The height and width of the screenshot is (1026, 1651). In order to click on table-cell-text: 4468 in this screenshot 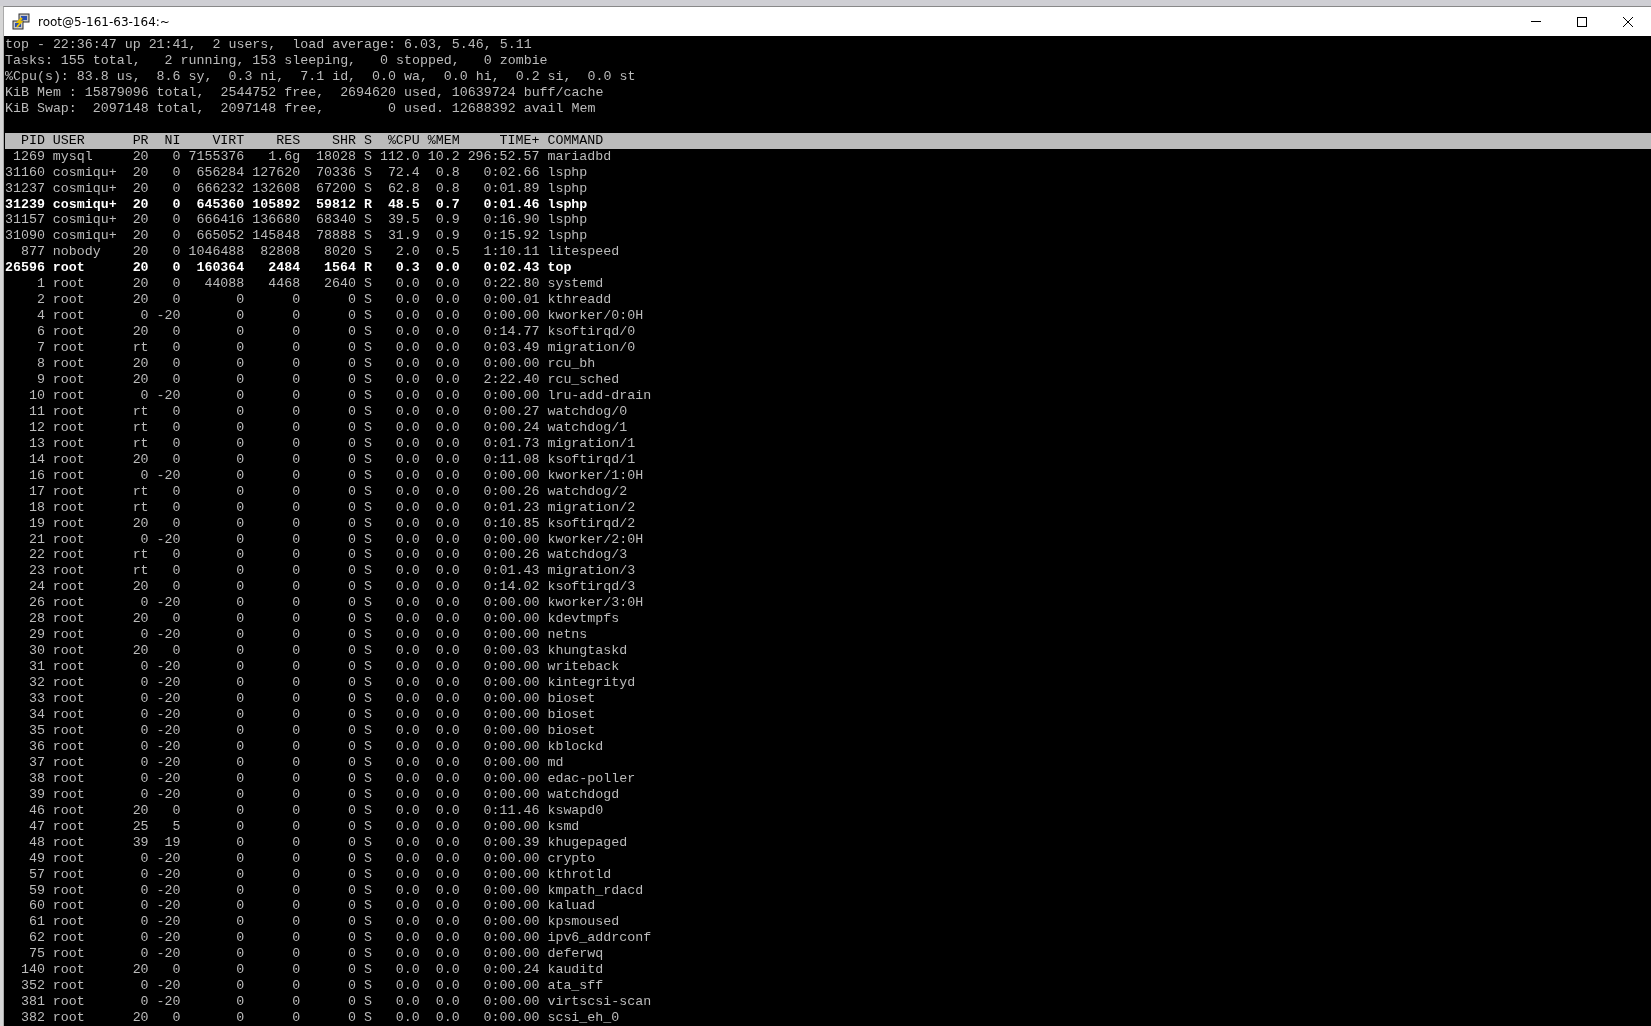, I will do `click(284, 284)`.